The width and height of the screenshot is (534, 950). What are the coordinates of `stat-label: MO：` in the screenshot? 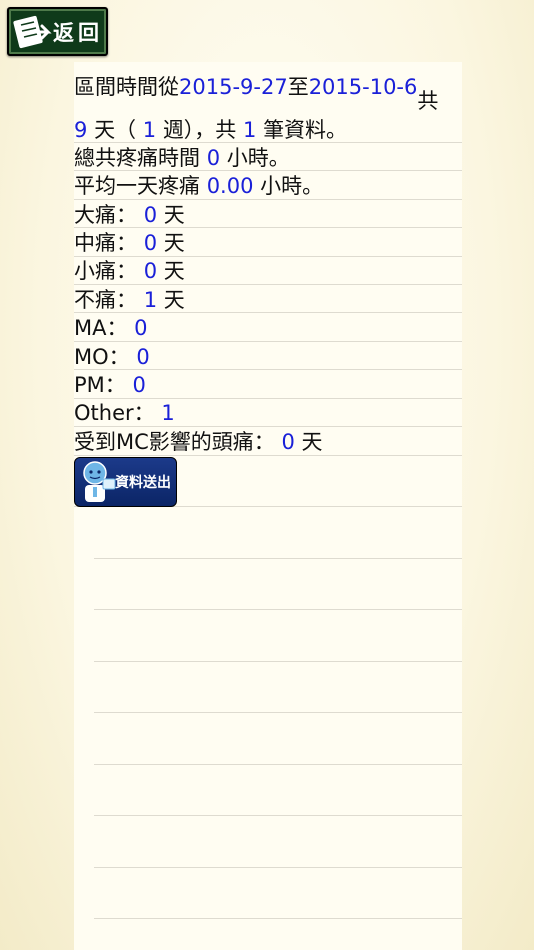 It's located at (102, 357).